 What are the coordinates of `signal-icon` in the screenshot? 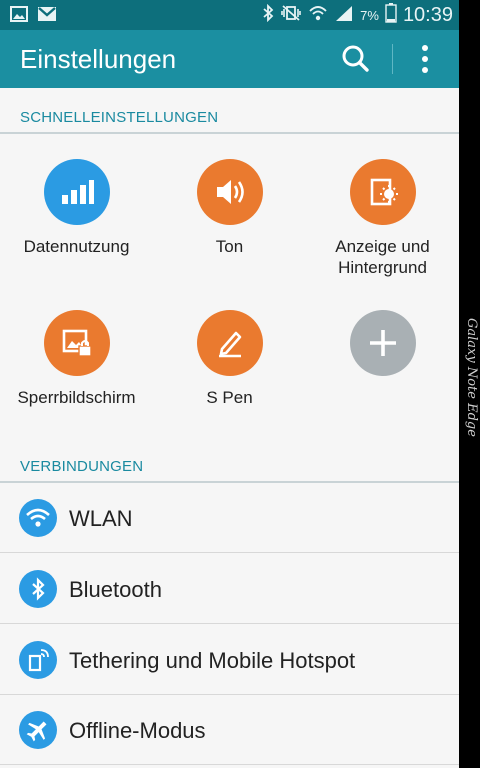 It's located at (344, 15).